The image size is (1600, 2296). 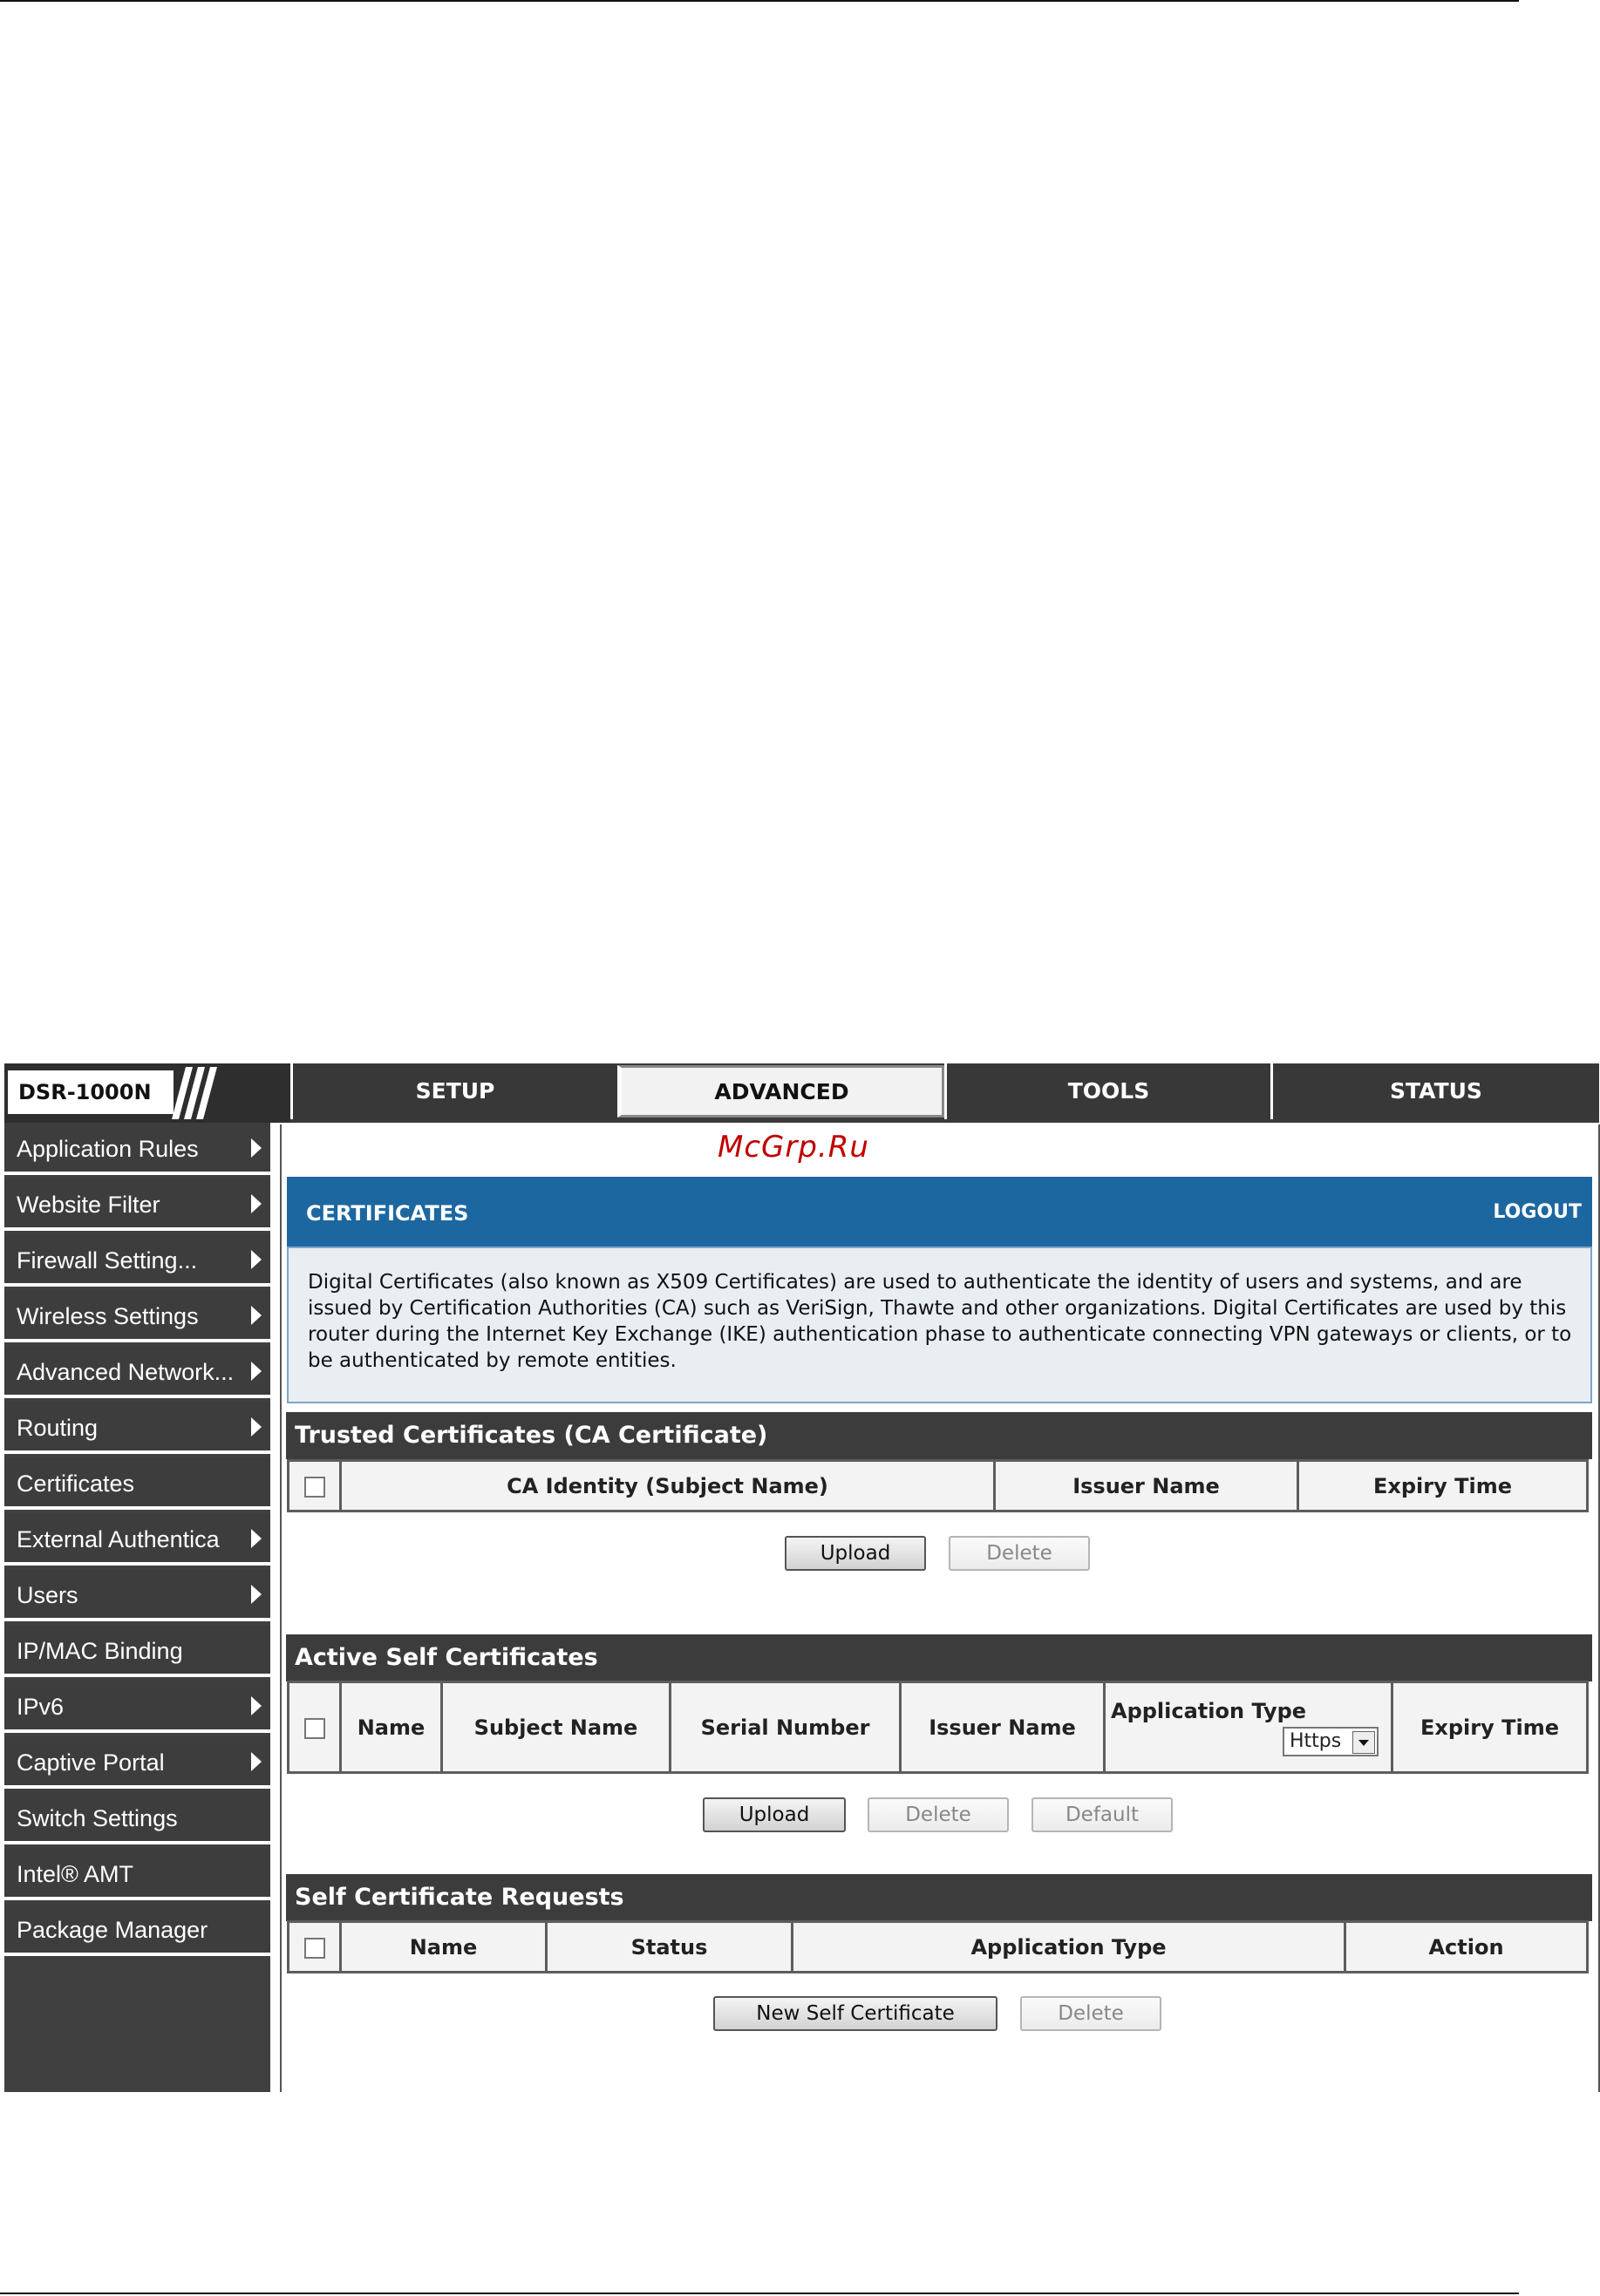 I want to click on column-header: Action, so click(x=1466, y=1946).